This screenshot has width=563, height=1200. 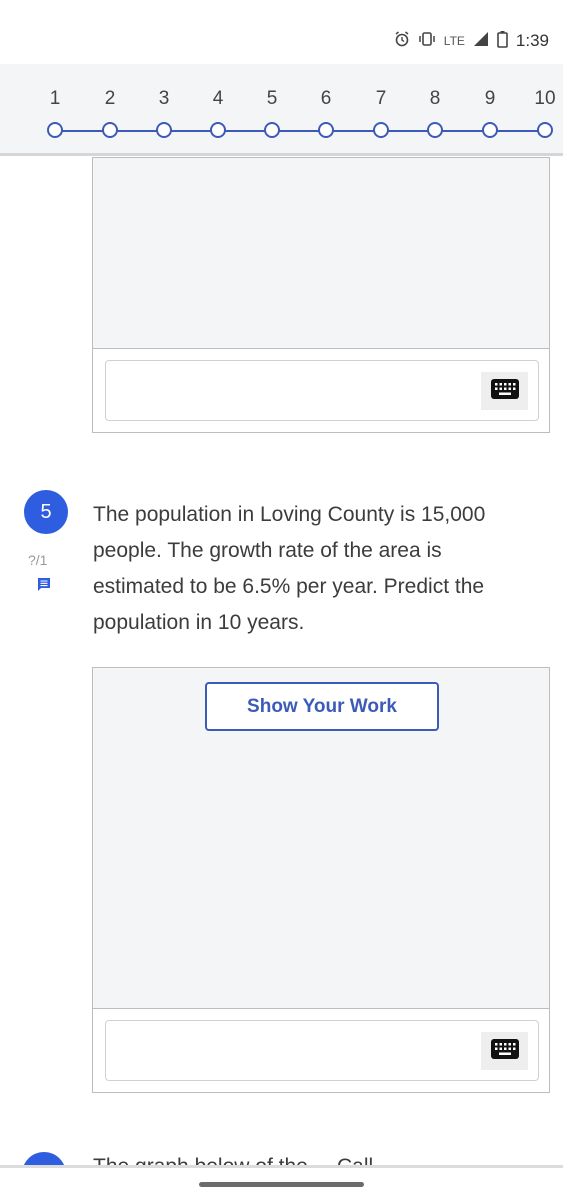 I want to click on step-8: 8, so click(x=435, y=112).